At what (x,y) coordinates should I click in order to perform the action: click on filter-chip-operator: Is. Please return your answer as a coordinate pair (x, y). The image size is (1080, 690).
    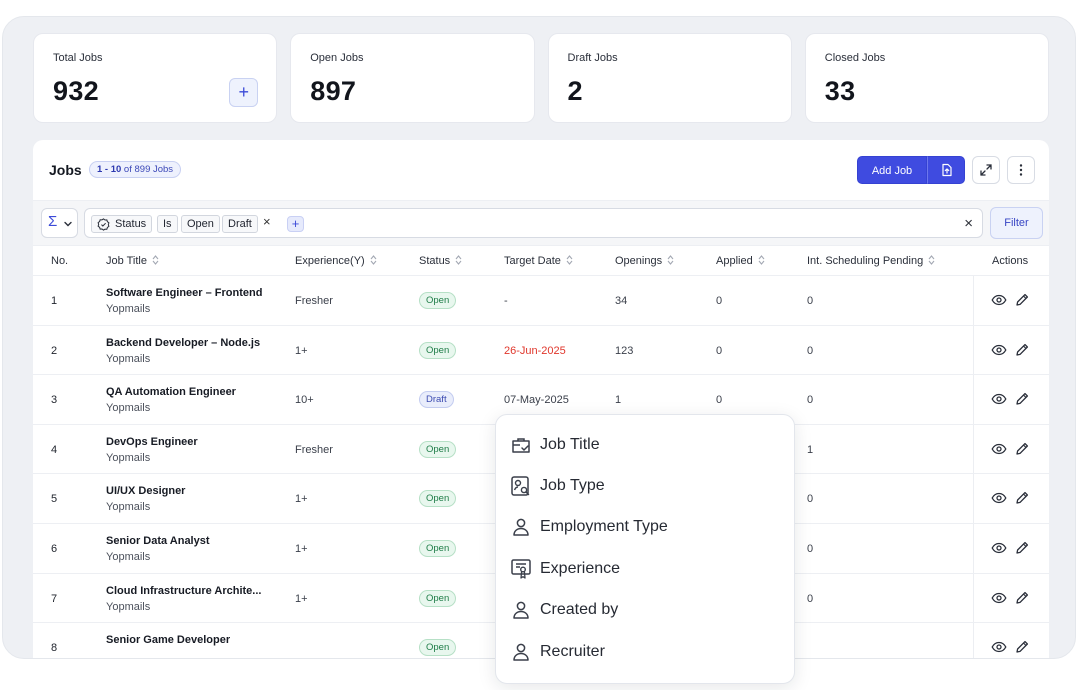
    Looking at the image, I should click on (167, 224).